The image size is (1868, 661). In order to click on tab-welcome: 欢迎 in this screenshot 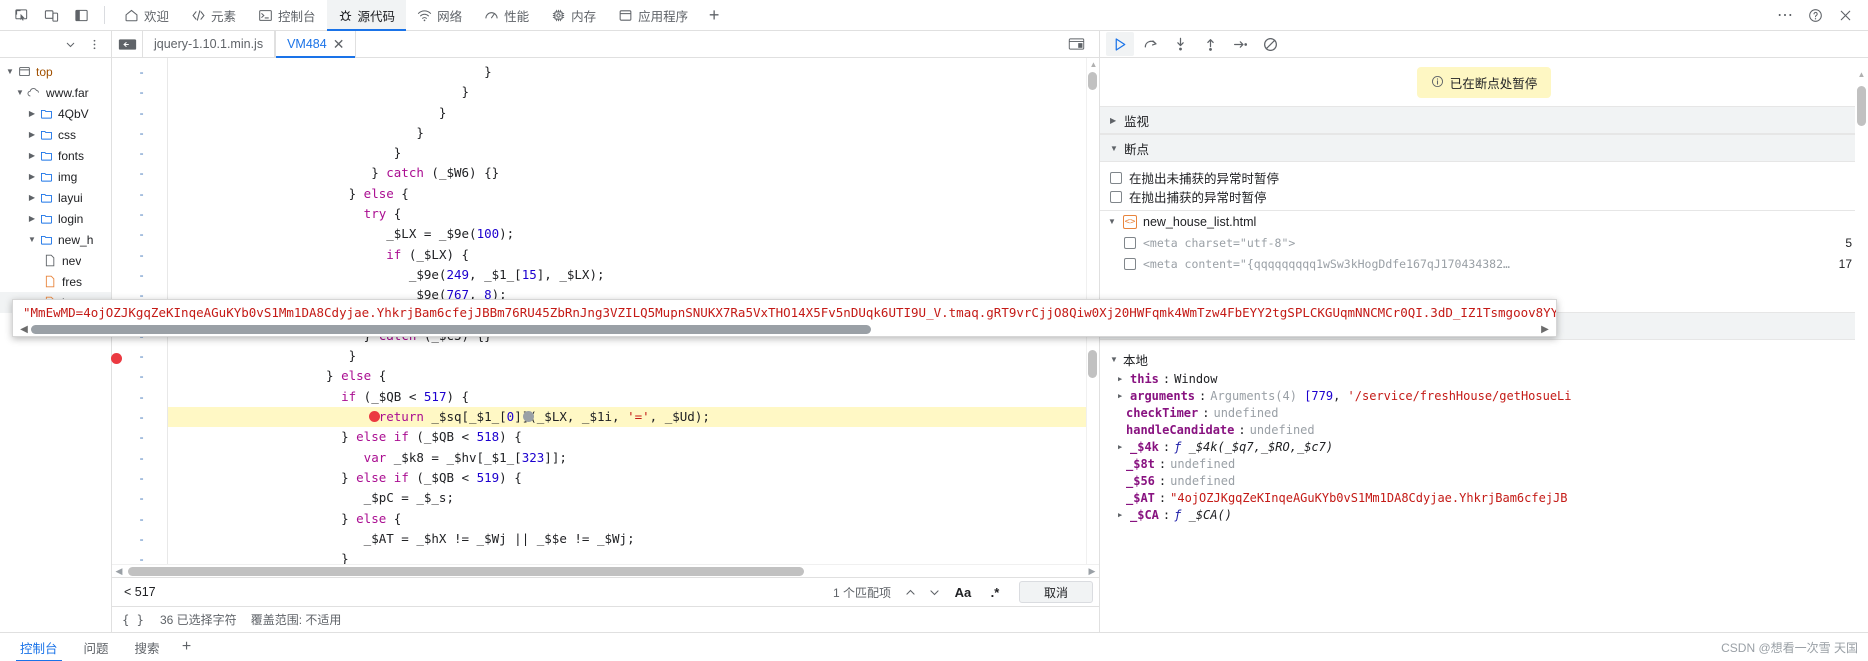, I will do `click(146, 15)`.